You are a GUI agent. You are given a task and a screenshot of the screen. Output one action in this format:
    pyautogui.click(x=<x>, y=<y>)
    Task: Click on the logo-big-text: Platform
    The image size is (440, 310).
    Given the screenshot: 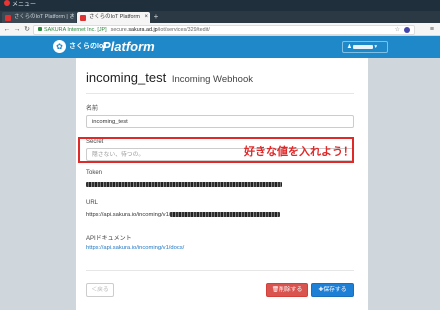 What is the action you would take?
    pyautogui.click(x=128, y=46)
    